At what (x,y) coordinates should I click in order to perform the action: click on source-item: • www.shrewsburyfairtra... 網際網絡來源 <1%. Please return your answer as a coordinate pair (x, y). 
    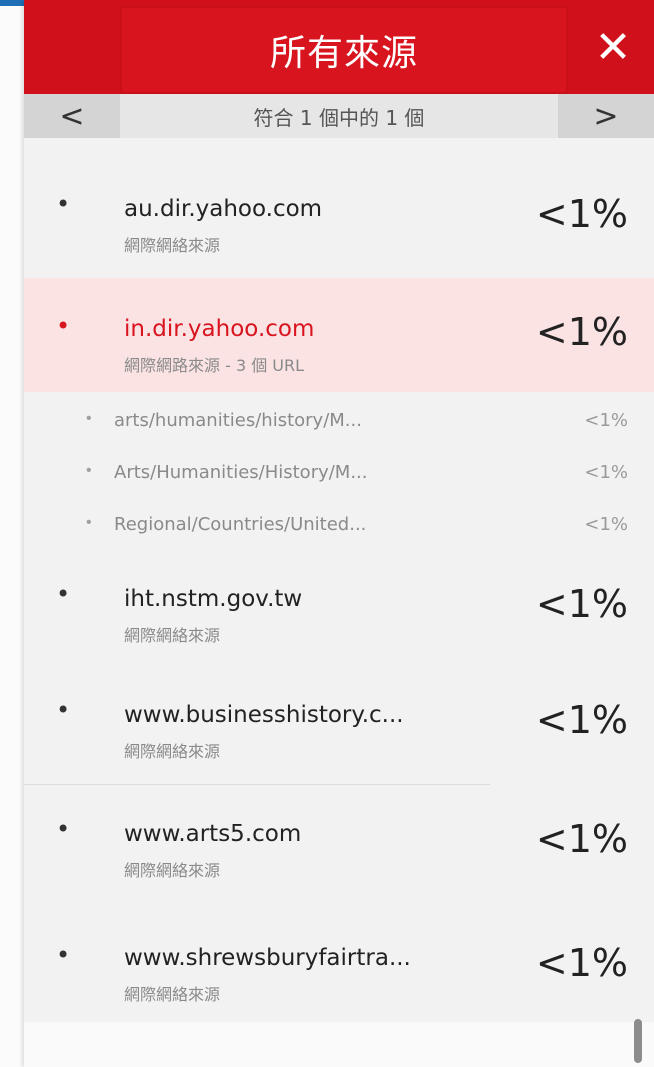
    Looking at the image, I should click on (339, 962).